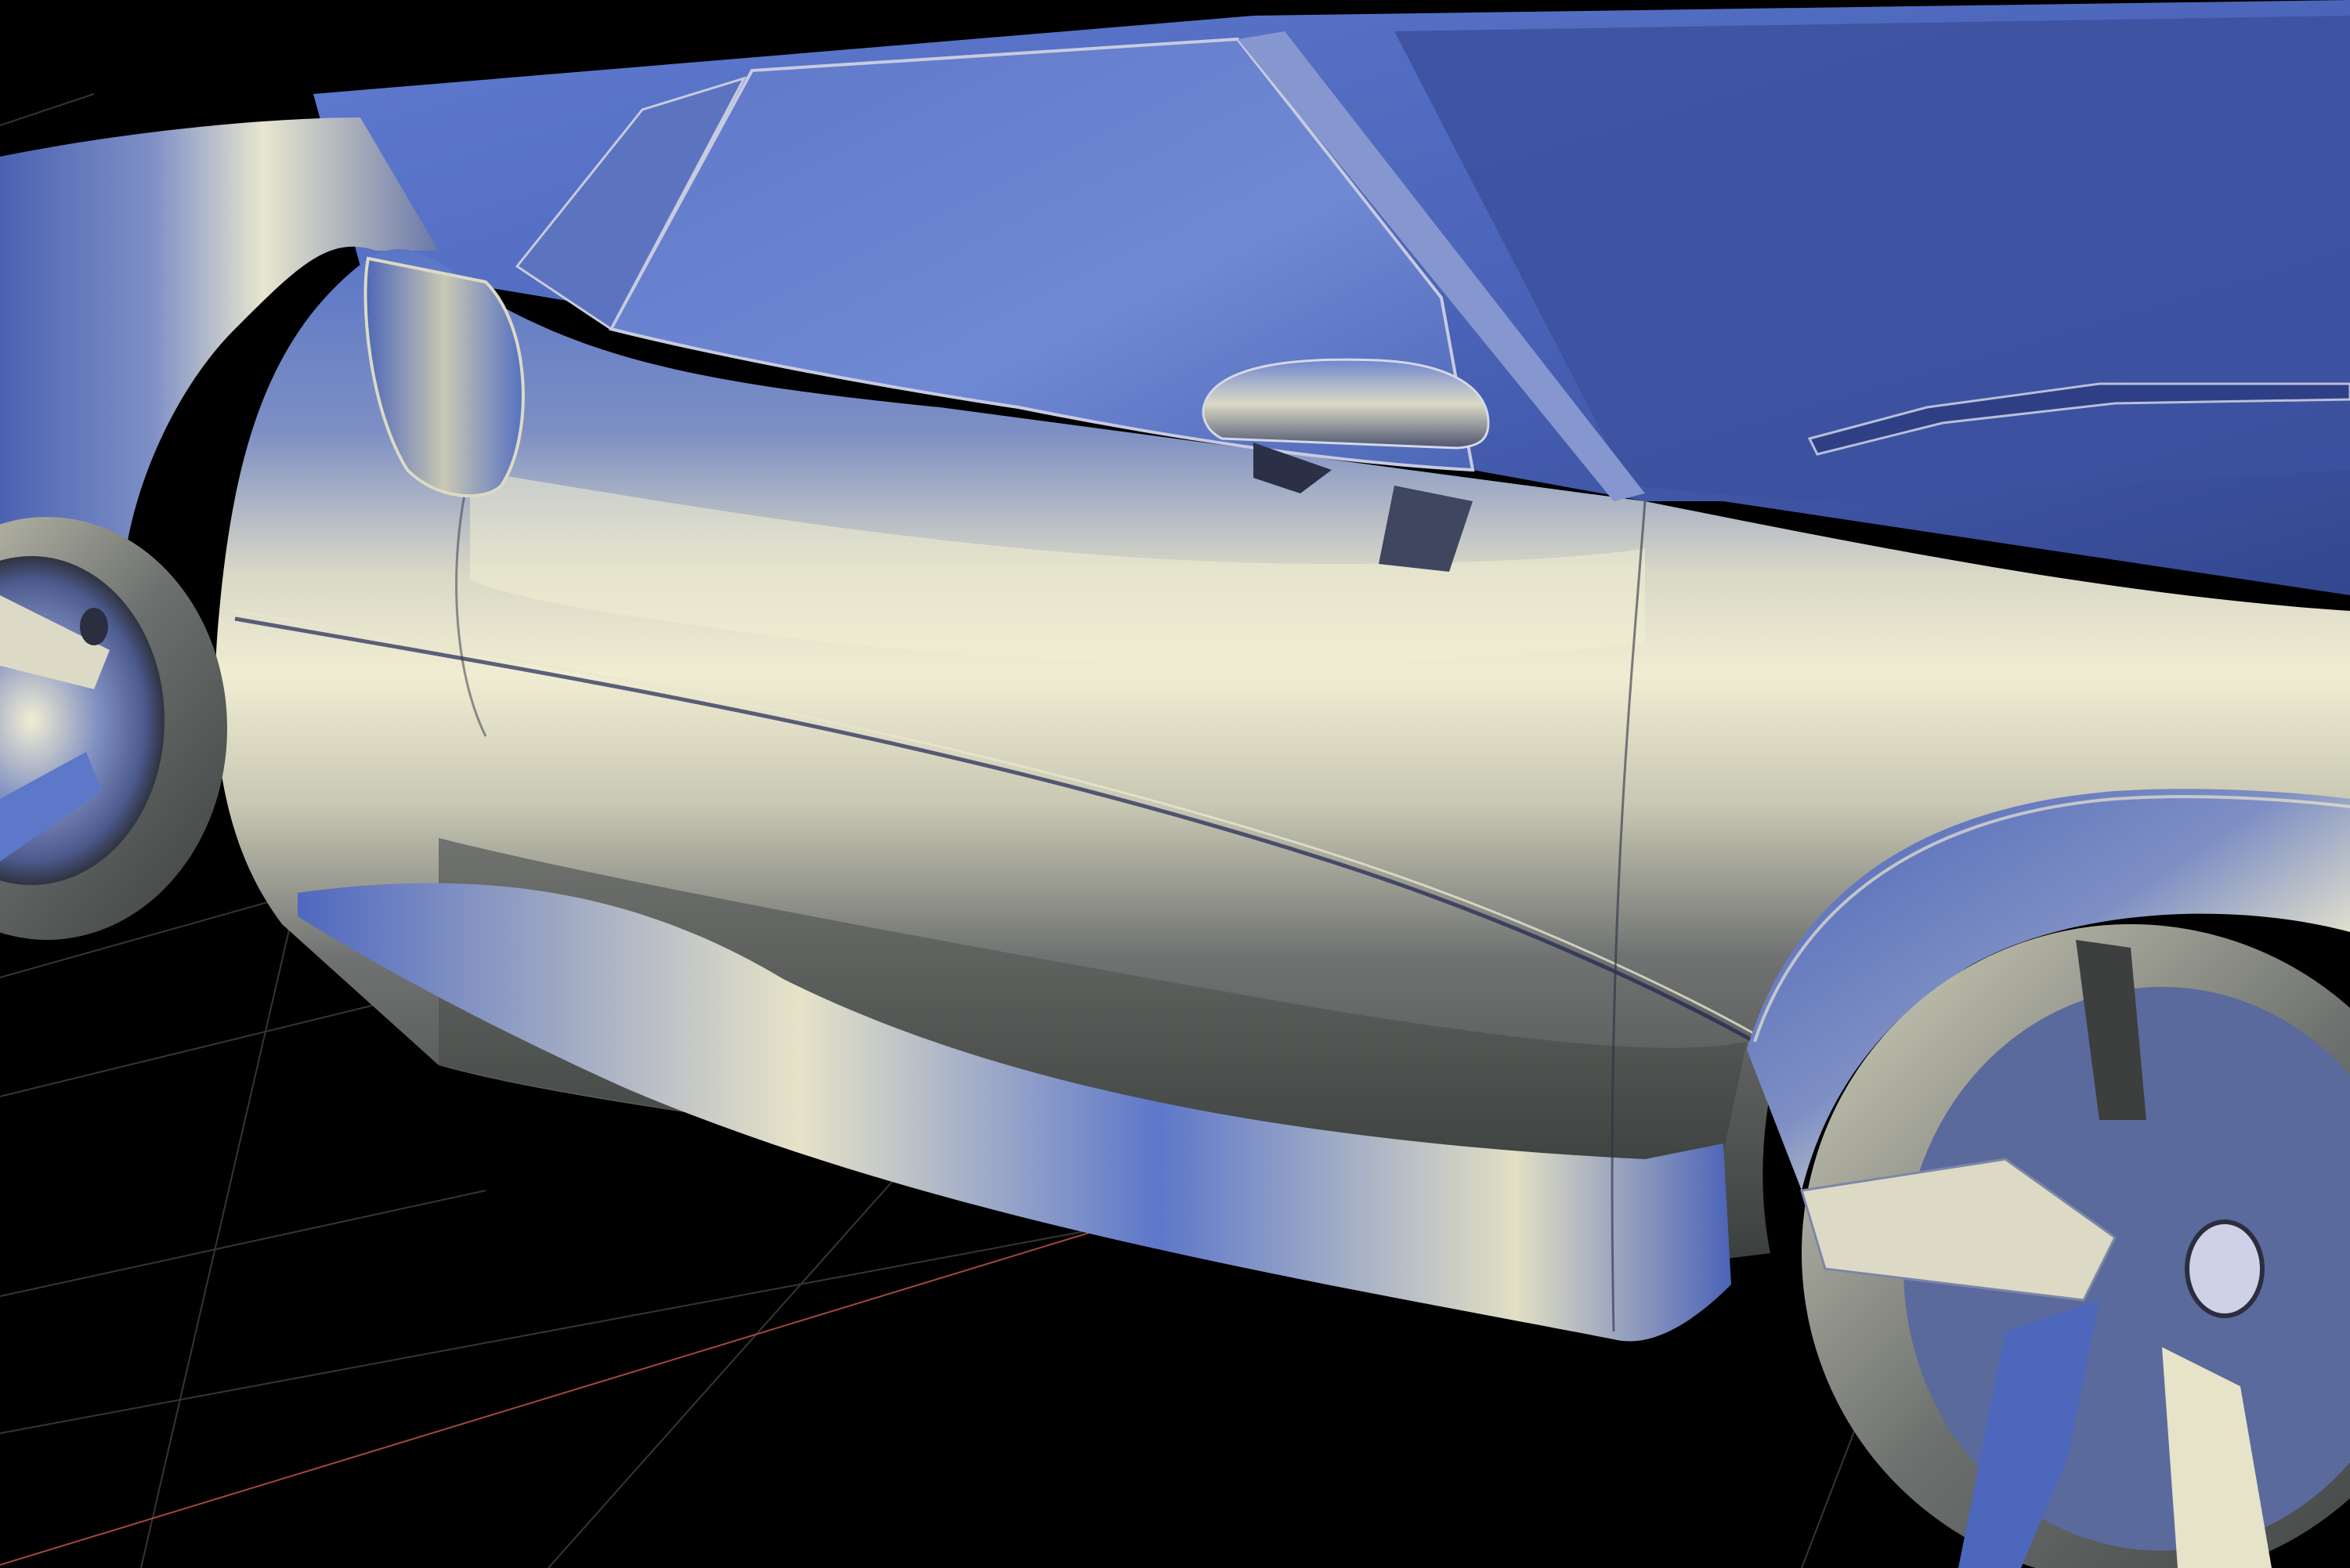 Image resolution: width=2350 pixels, height=1568 pixels. Describe the element at coordinates (1346, 404) in the screenshot. I see `mirror-housing` at that location.